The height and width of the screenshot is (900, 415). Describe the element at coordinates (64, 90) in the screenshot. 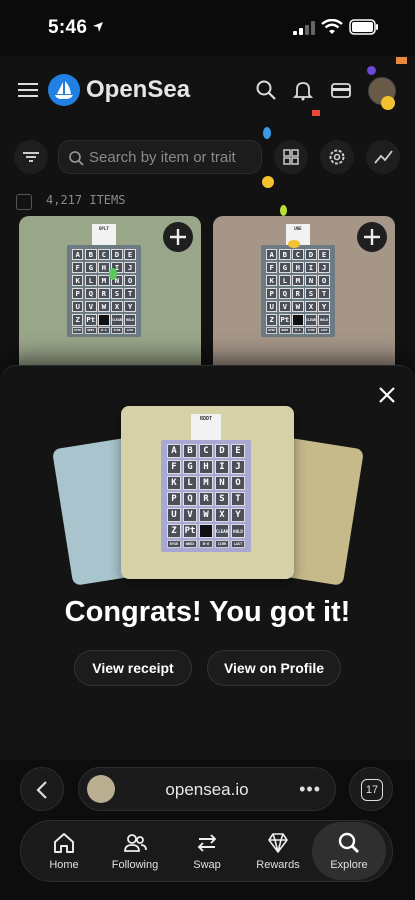

I see `opensea-logo` at that location.